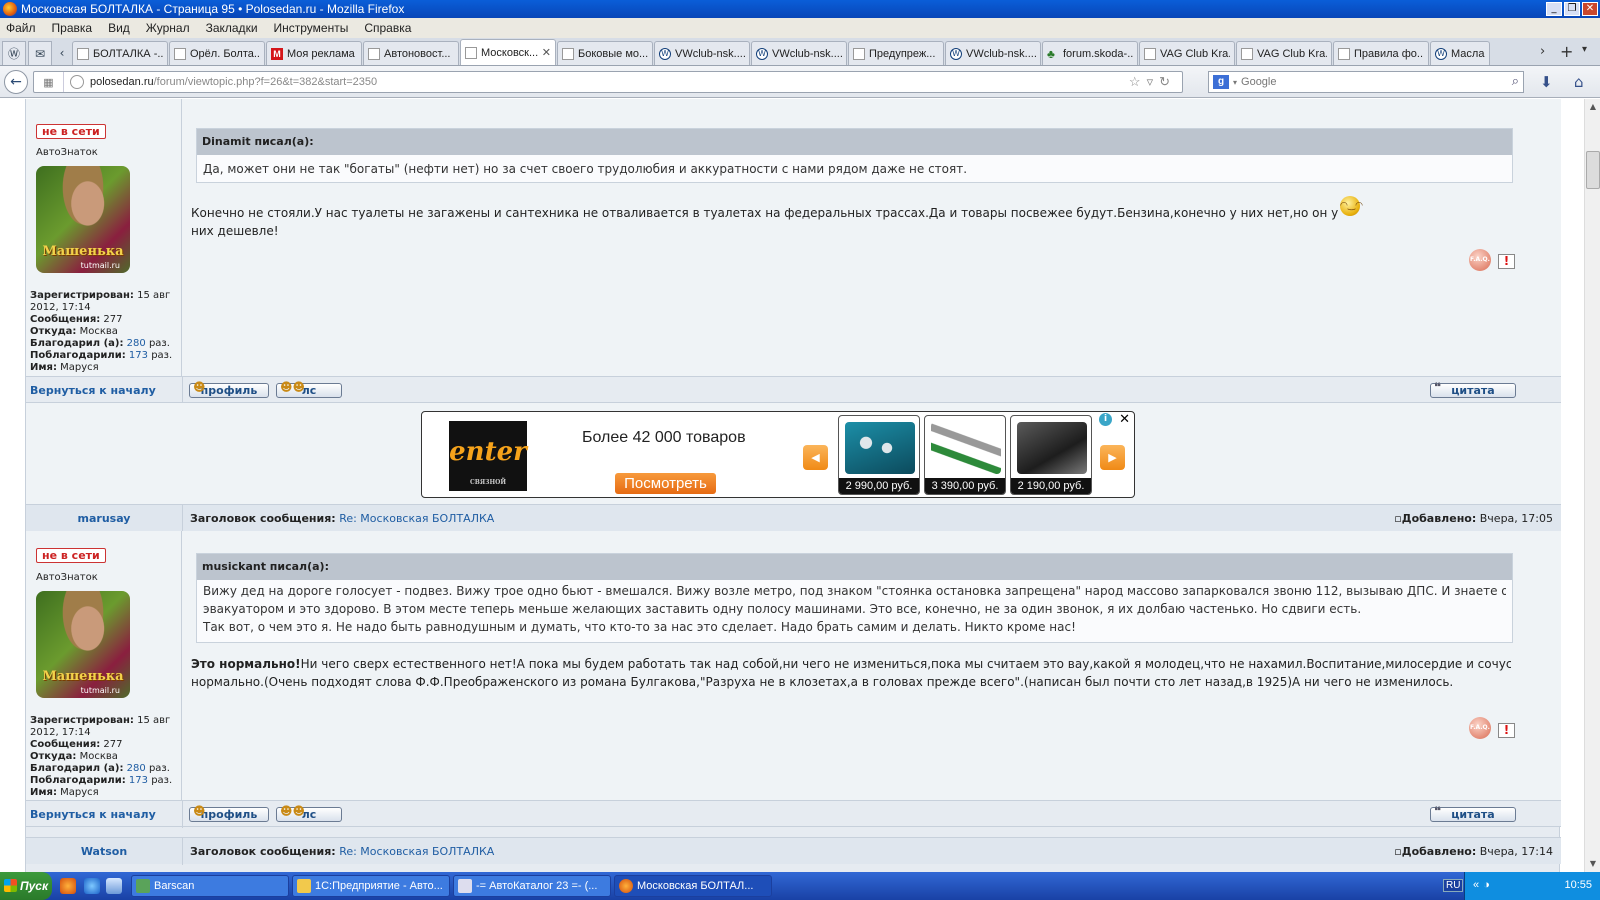  What do you see at coordinates (546, 52) in the screenshot?
I see `tab-close-icon: ✕` at bounding box center [546, 52].